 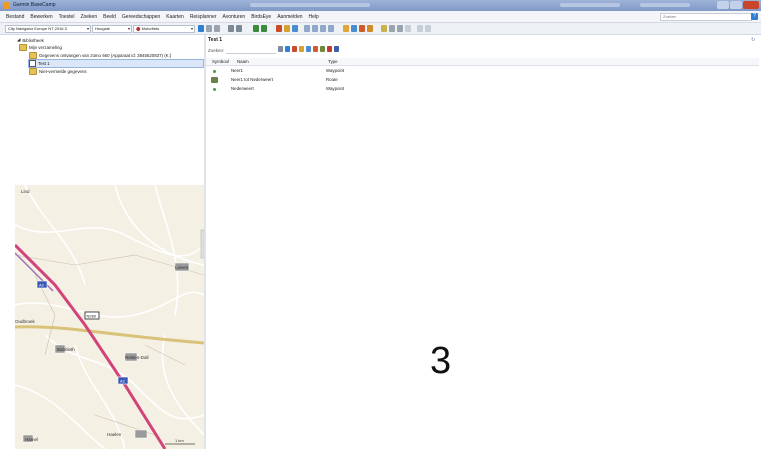 I want to click on collapse-icon: ◢, so click(x=18, y=40).